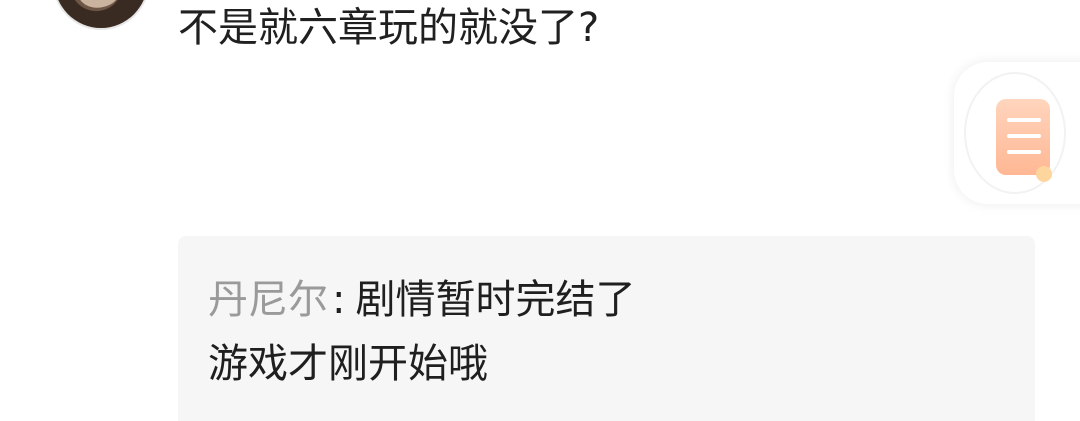 The height and width of the screenshot is (421, 1080). What do you see at coordinates (1024, 140) in the screenshot?
I see `chat-icon` at bounding box center [1024, 140].